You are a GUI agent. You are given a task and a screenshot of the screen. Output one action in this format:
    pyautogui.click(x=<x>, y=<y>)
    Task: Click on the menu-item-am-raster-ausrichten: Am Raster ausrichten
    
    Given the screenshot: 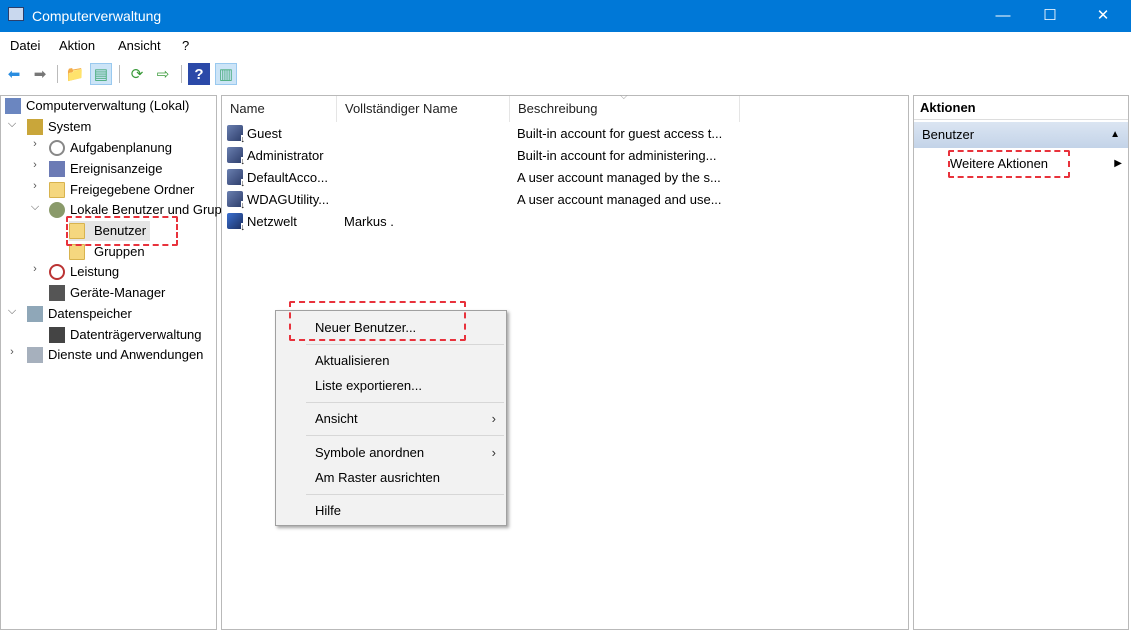 What is the action you would take?
    pyautogui.click(x=407, y=478)
    